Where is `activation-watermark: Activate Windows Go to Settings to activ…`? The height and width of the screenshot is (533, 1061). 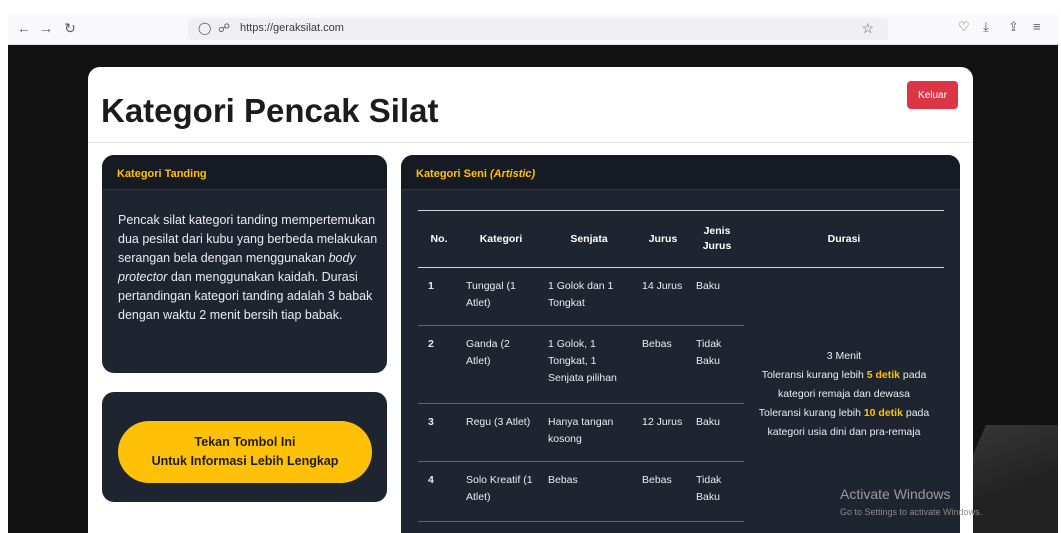
activation-watermark: Activate Windows Go to Settings to activ… is located at coordinates (911, 503).